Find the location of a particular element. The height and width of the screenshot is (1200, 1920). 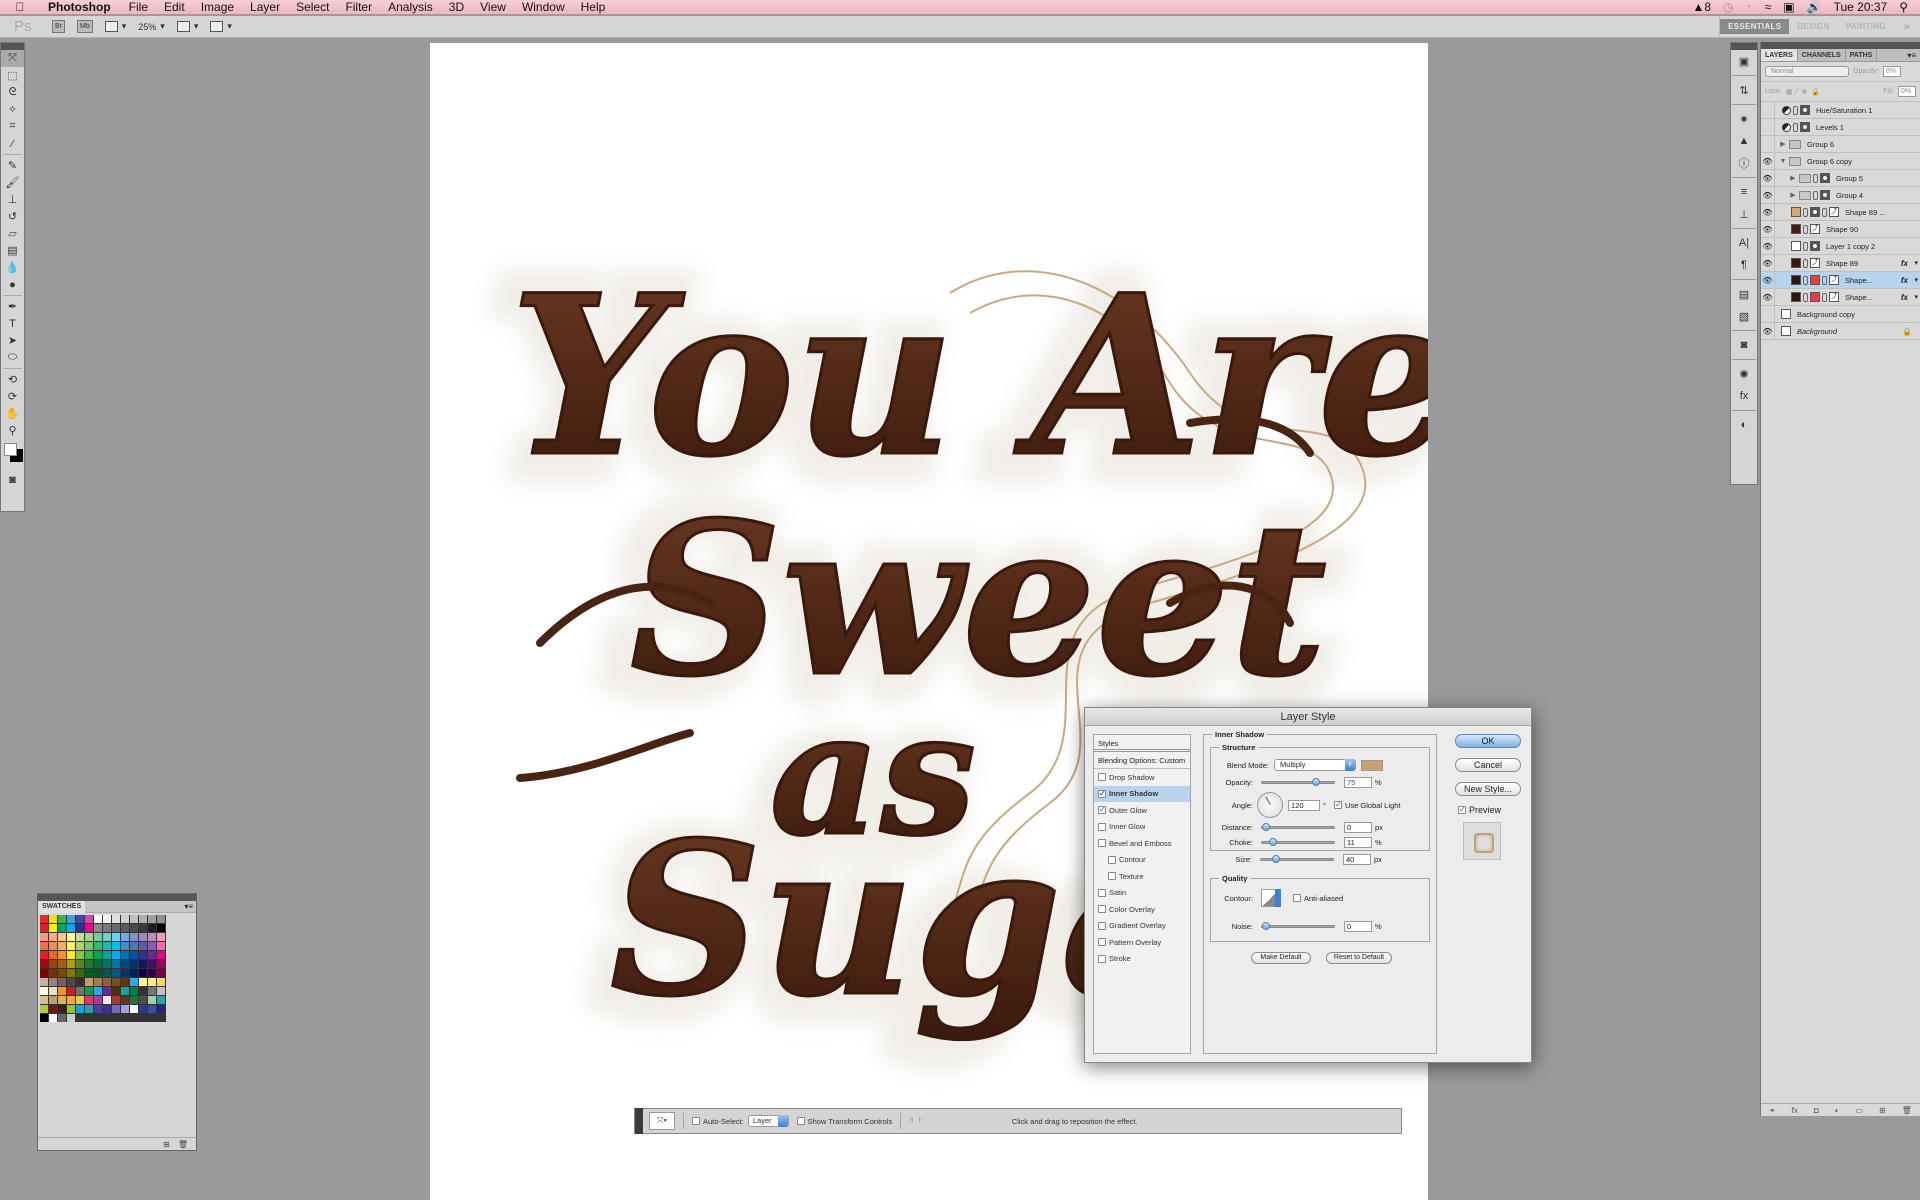

history-icon: ⇅ is located at coordinates (1744, 90).